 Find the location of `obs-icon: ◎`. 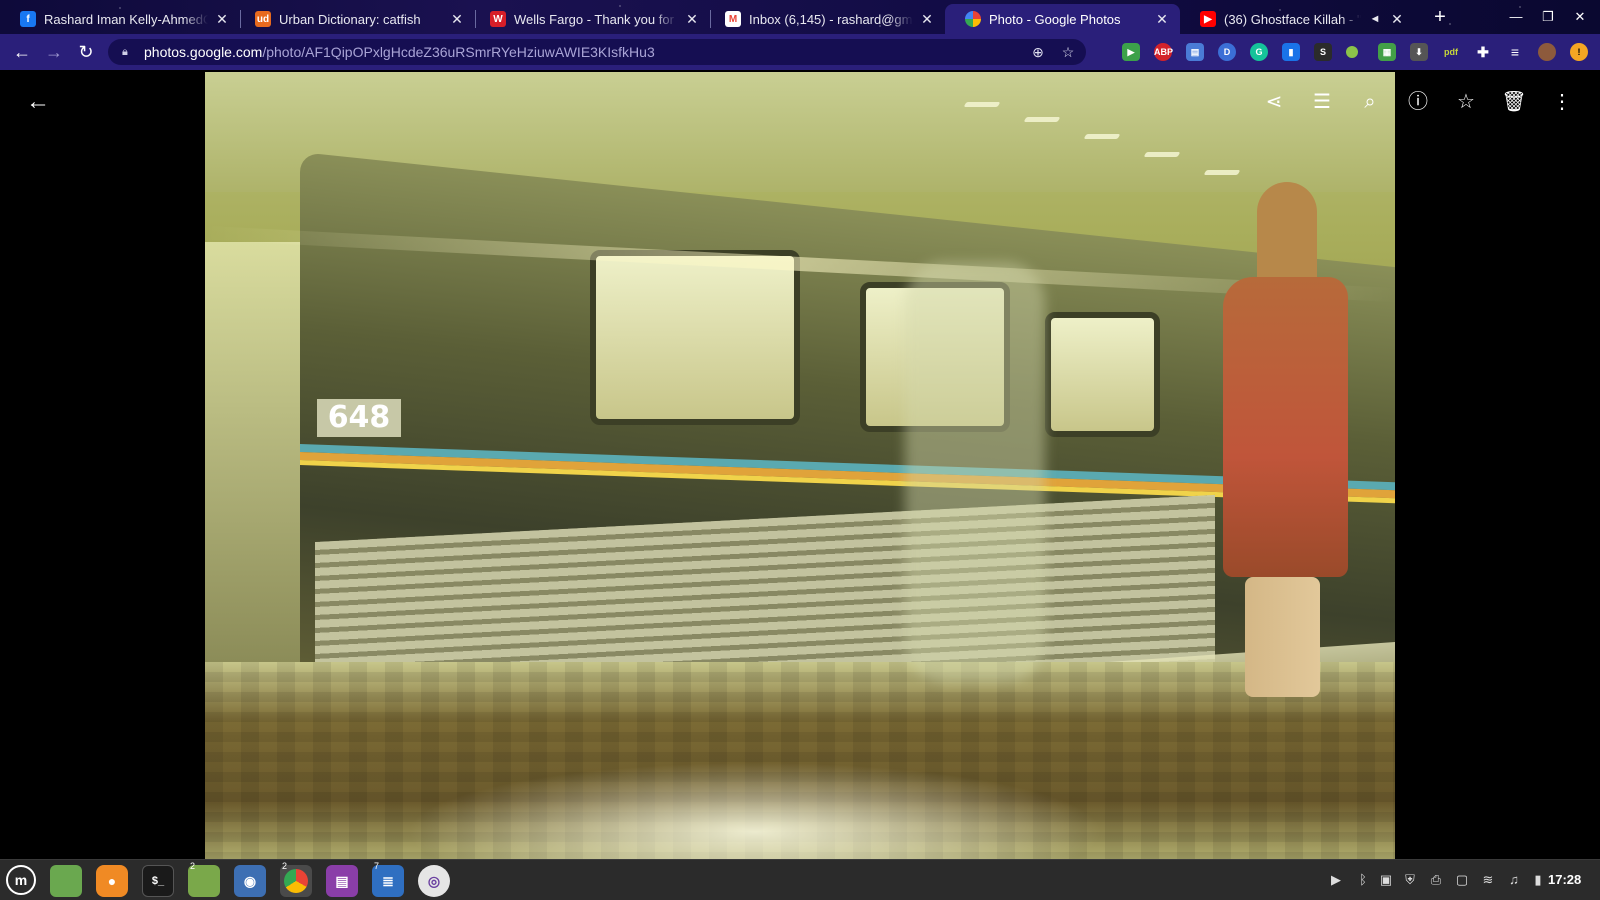

obs-icon: ◎ is located at coordinates (434, 881).